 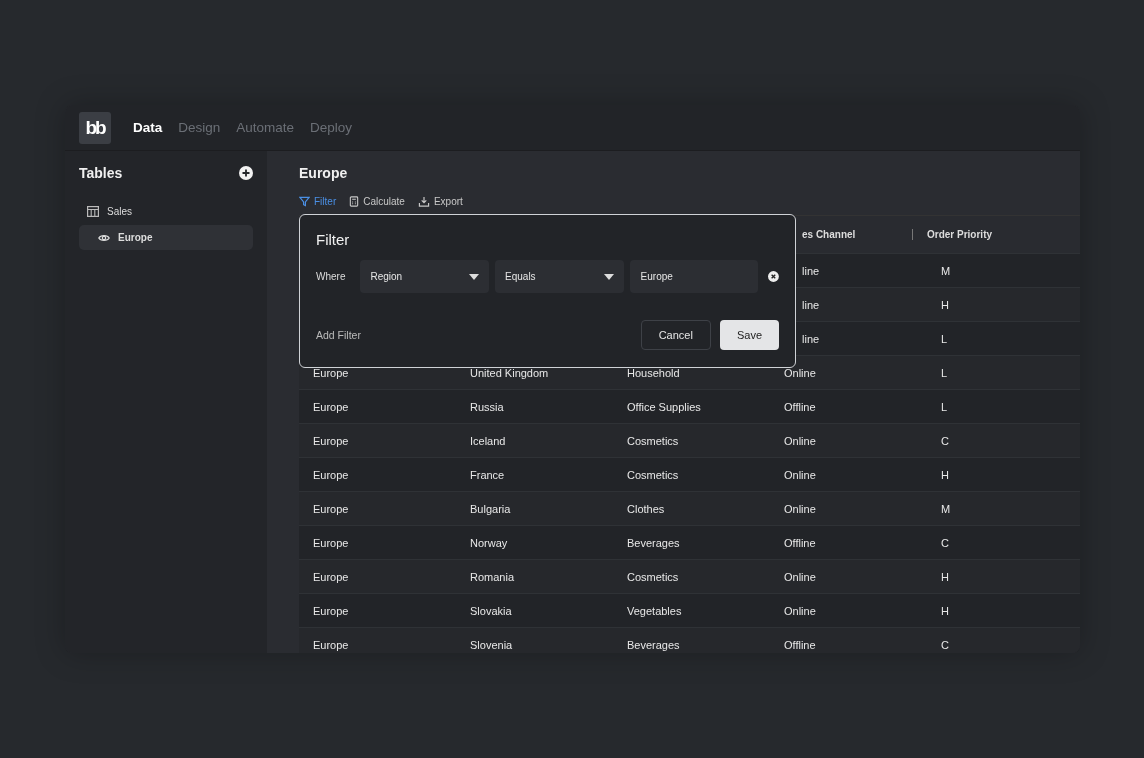 I want to click on popover-title: Filter, so click(x=333, y=239).